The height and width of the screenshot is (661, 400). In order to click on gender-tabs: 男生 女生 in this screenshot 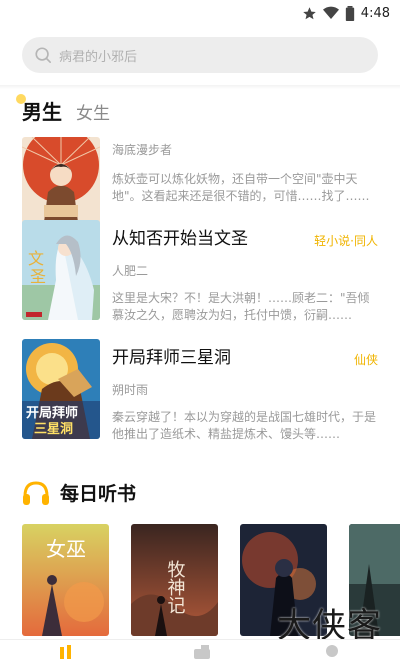, I will do `click(63, 109)`.